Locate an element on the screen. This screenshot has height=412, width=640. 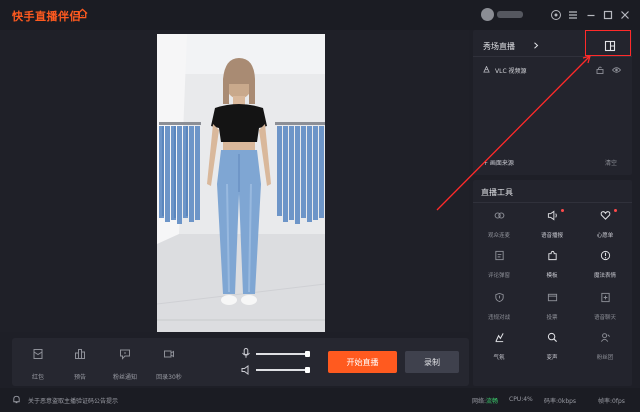
source-item: VLC 视频源 is located at coordinates (552, 70).